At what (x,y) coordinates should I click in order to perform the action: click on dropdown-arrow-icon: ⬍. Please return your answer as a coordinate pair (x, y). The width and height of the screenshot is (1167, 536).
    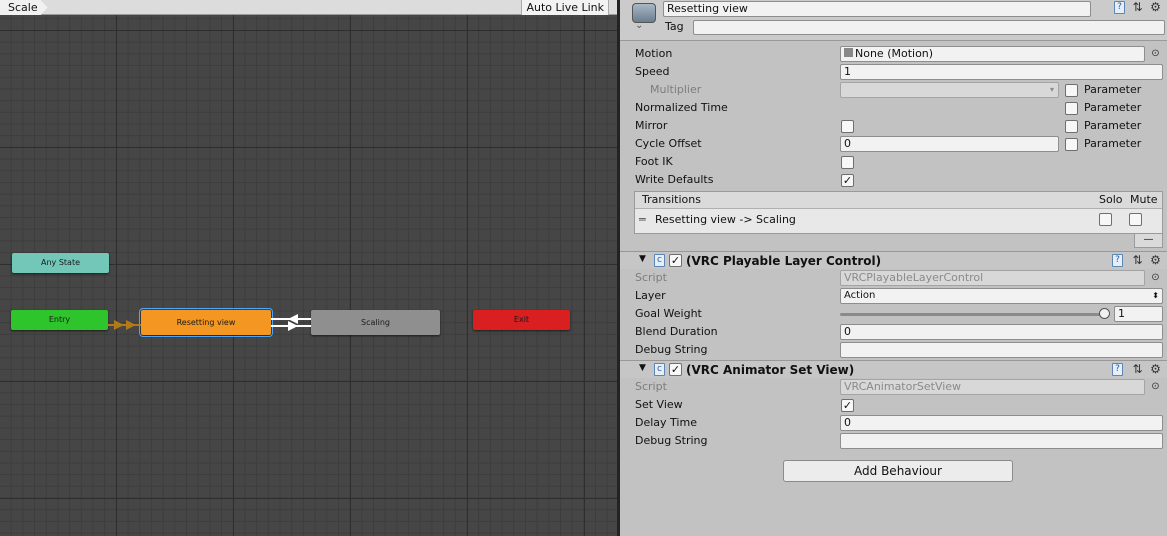
    Looking at the image, I should click on (1155, 295).